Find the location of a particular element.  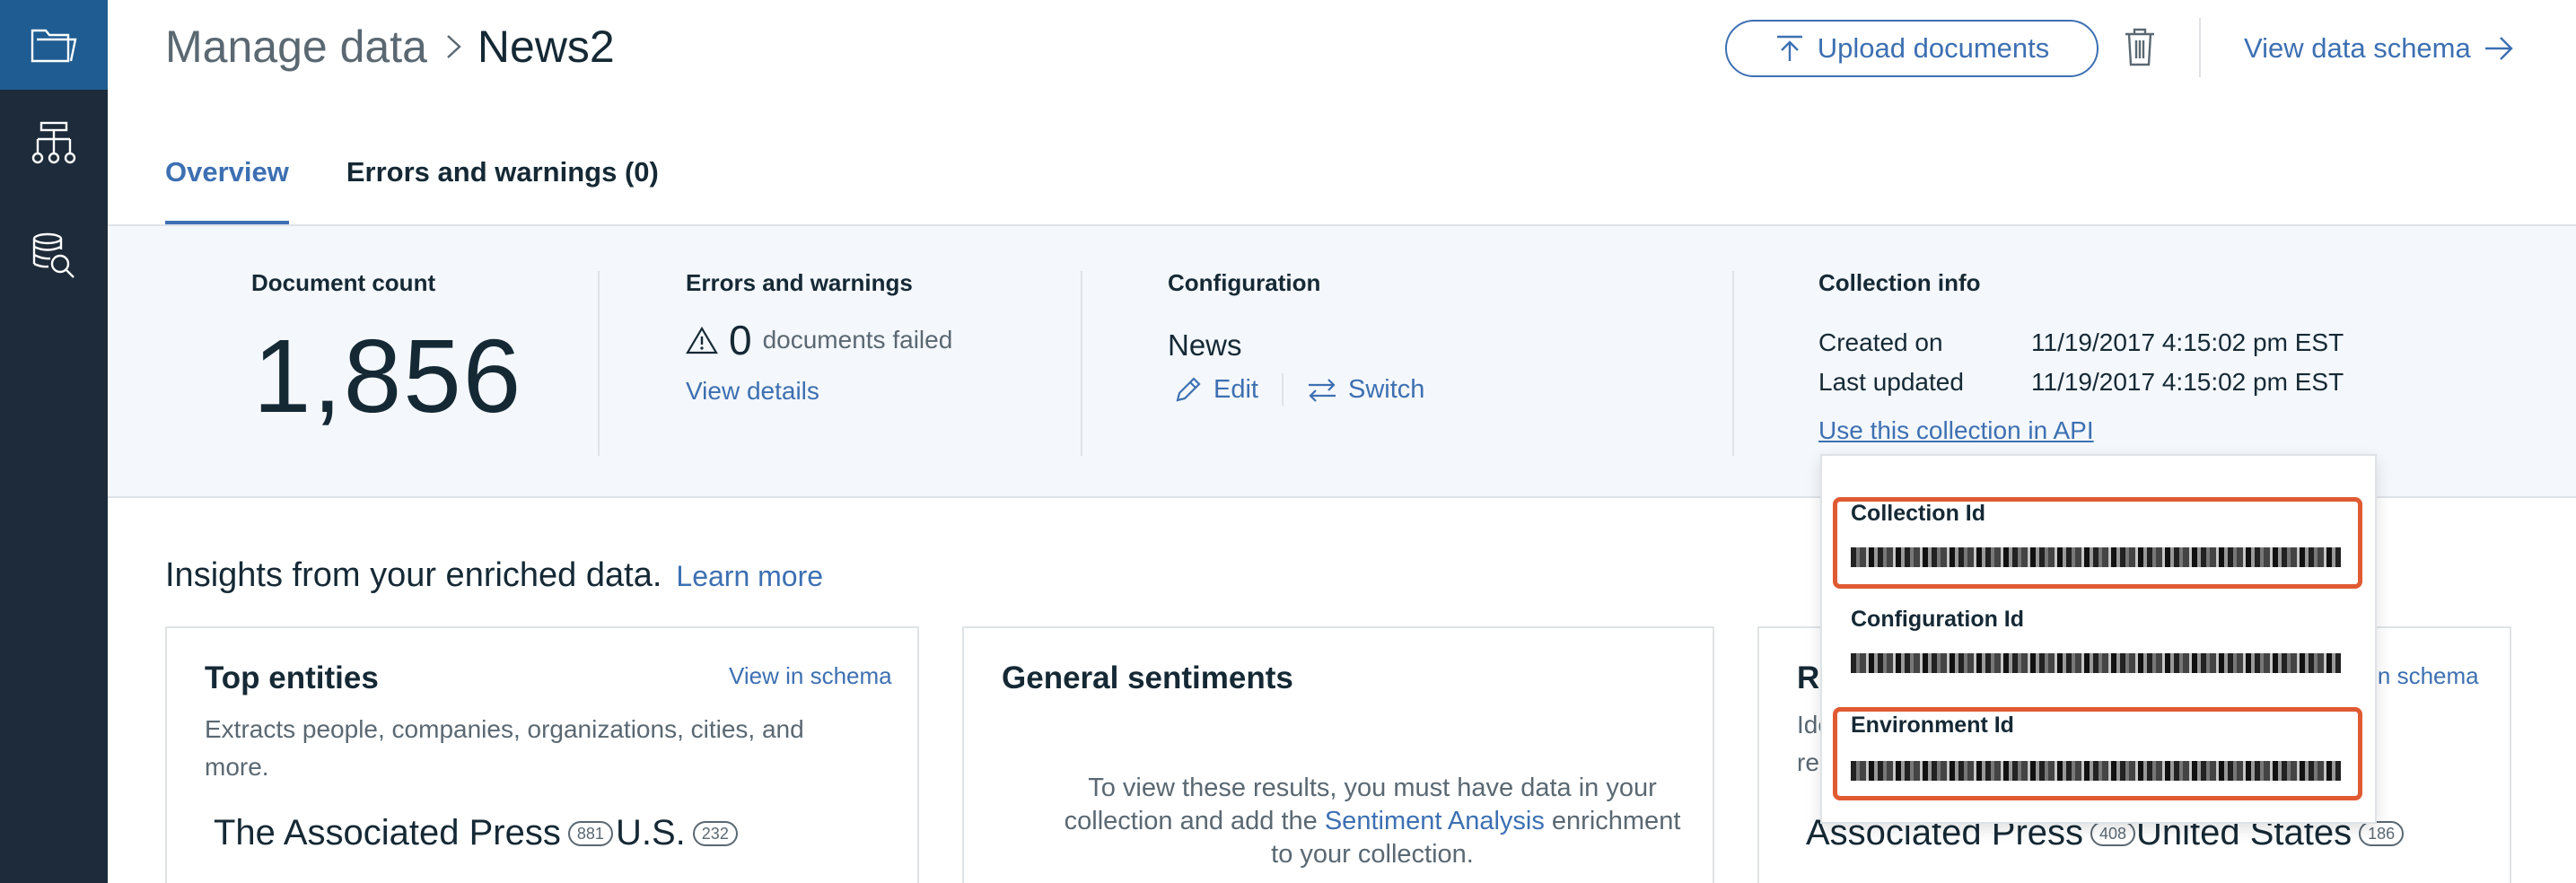

chevron-right-icon is located at coordinates (454, 46).